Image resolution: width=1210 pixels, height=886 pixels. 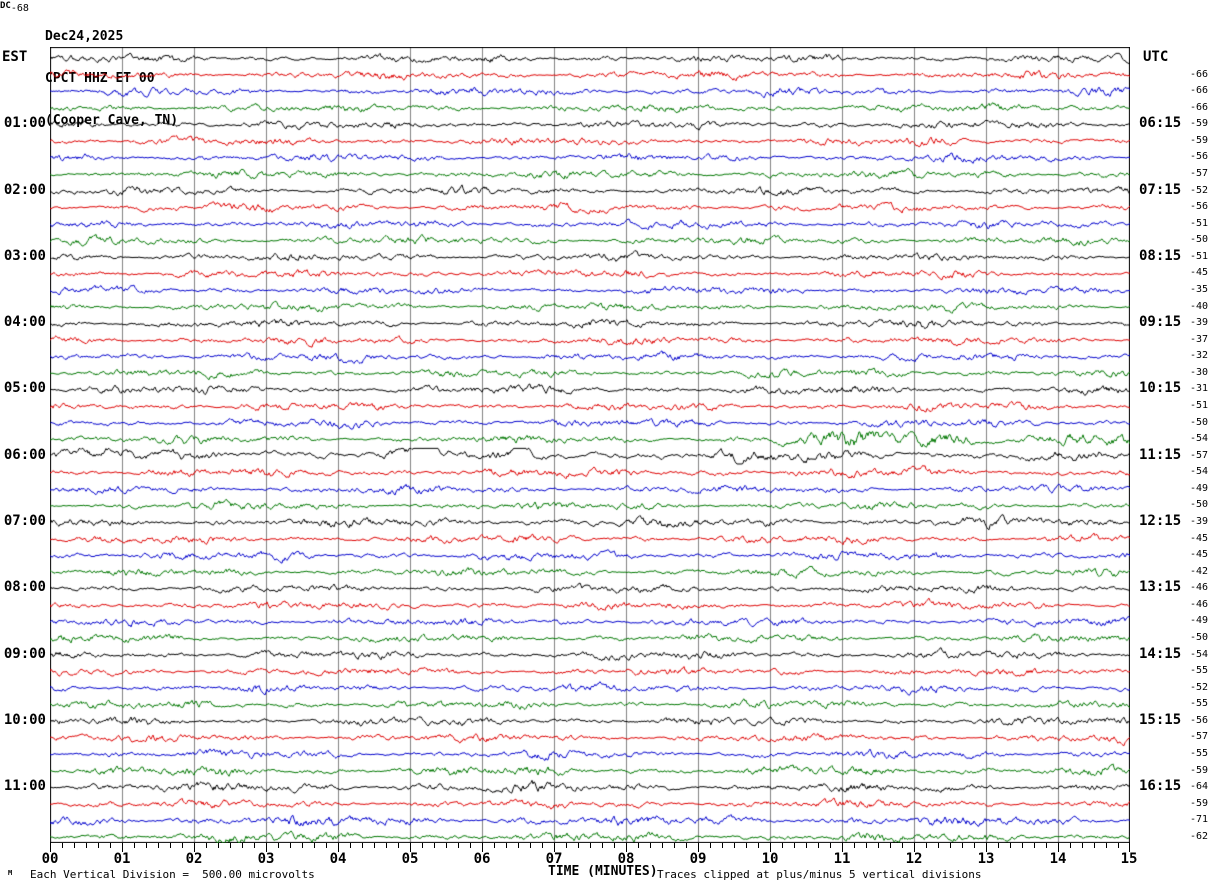 I want to click on x-axis-tick-label: 04, so click(x=338, y=859).